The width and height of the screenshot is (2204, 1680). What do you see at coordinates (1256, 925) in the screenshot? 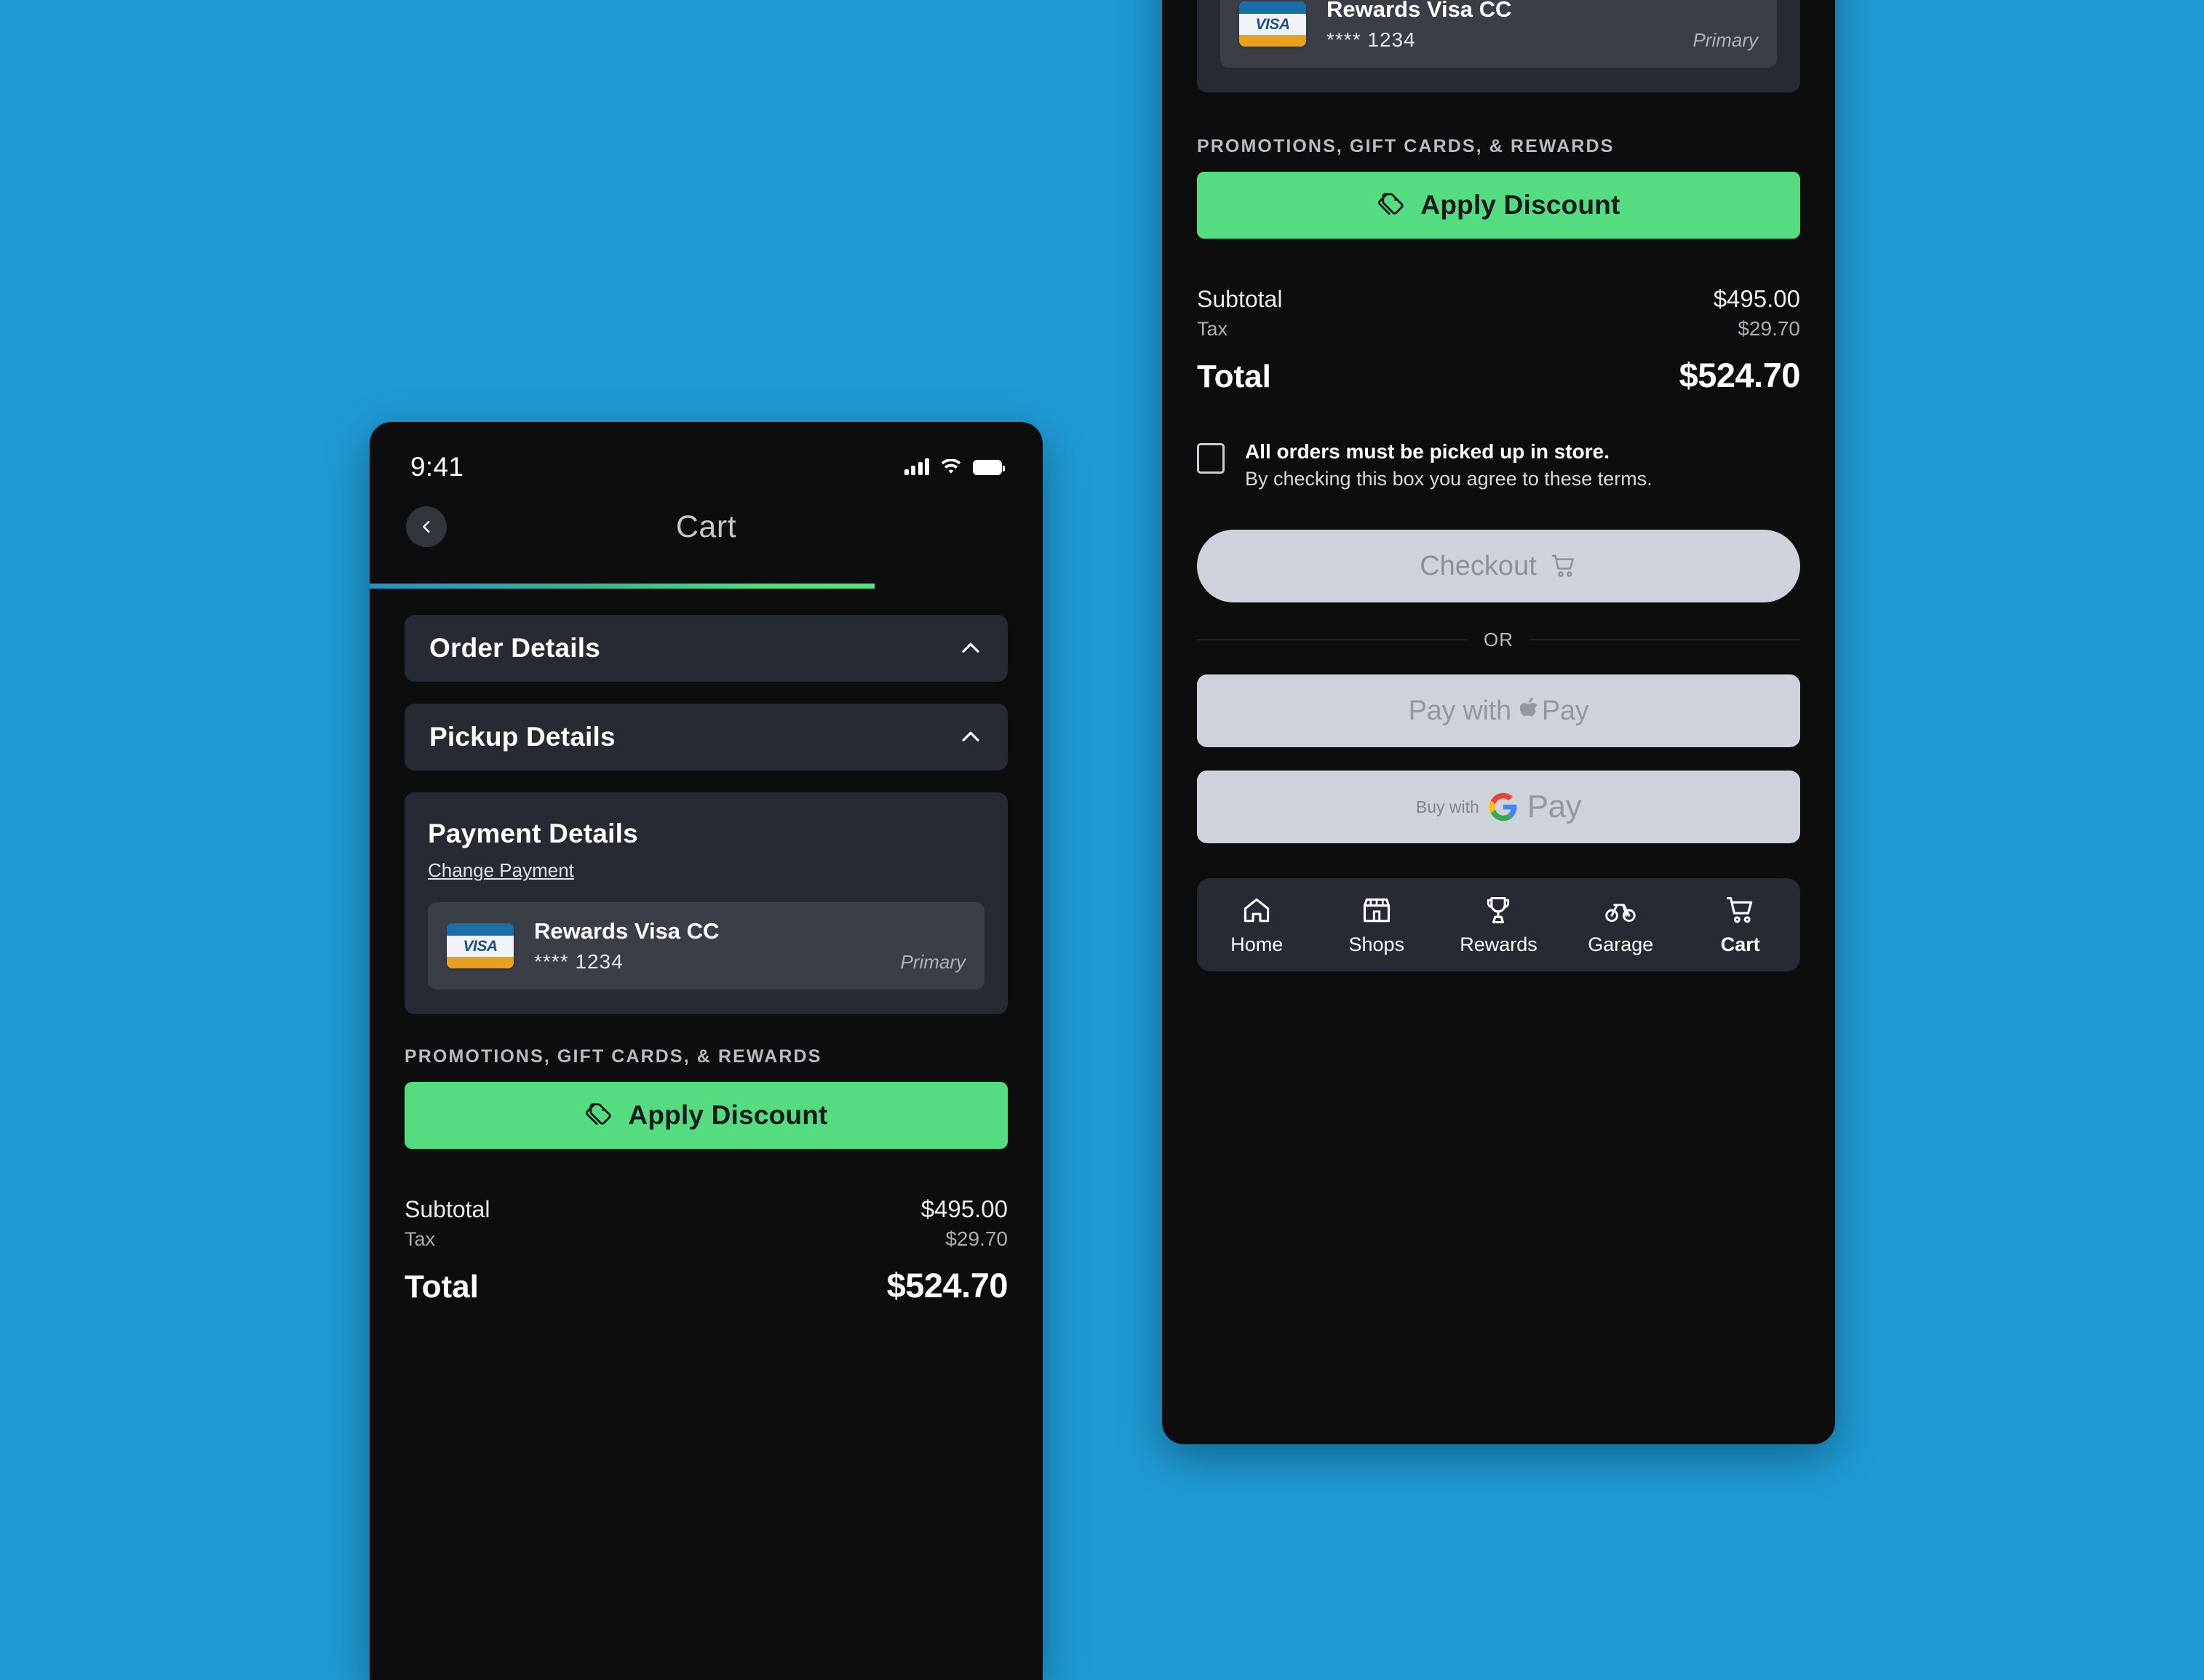
I see `tab-home: Home` at bounding box center [1256, 925].